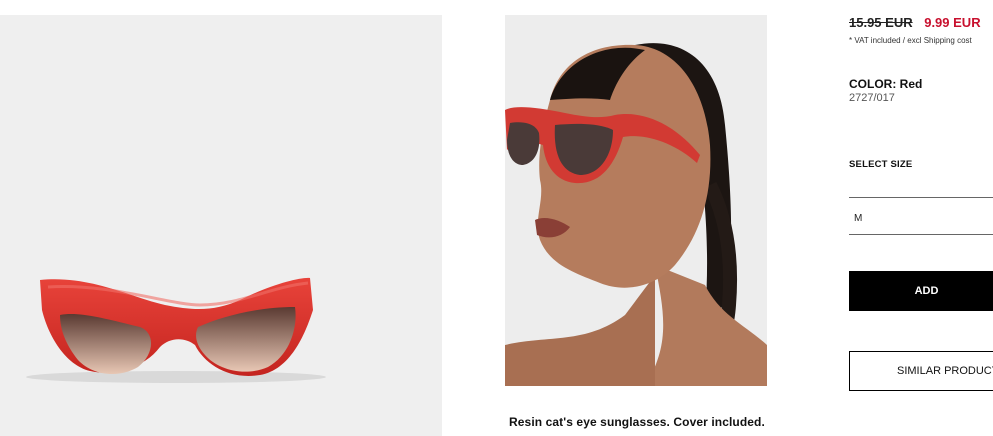 The height and width of the screenshot is (436, 993). I want to click on size-select: M, so click(921, 216).